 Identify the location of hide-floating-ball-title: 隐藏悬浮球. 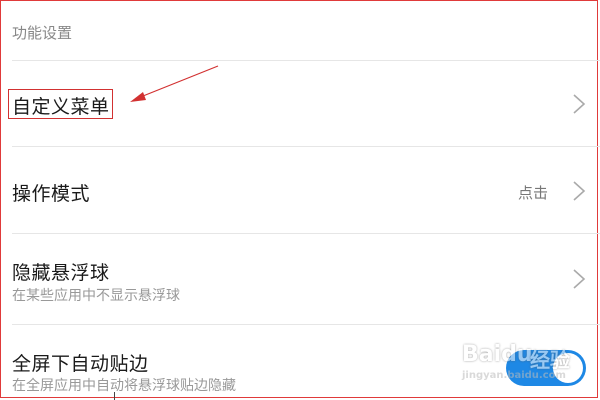
(61, 273).